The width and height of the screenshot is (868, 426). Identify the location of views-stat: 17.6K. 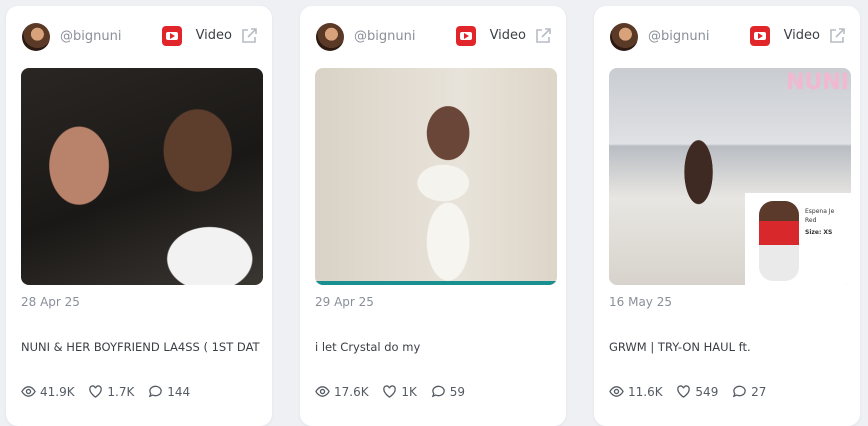
(342, 391).